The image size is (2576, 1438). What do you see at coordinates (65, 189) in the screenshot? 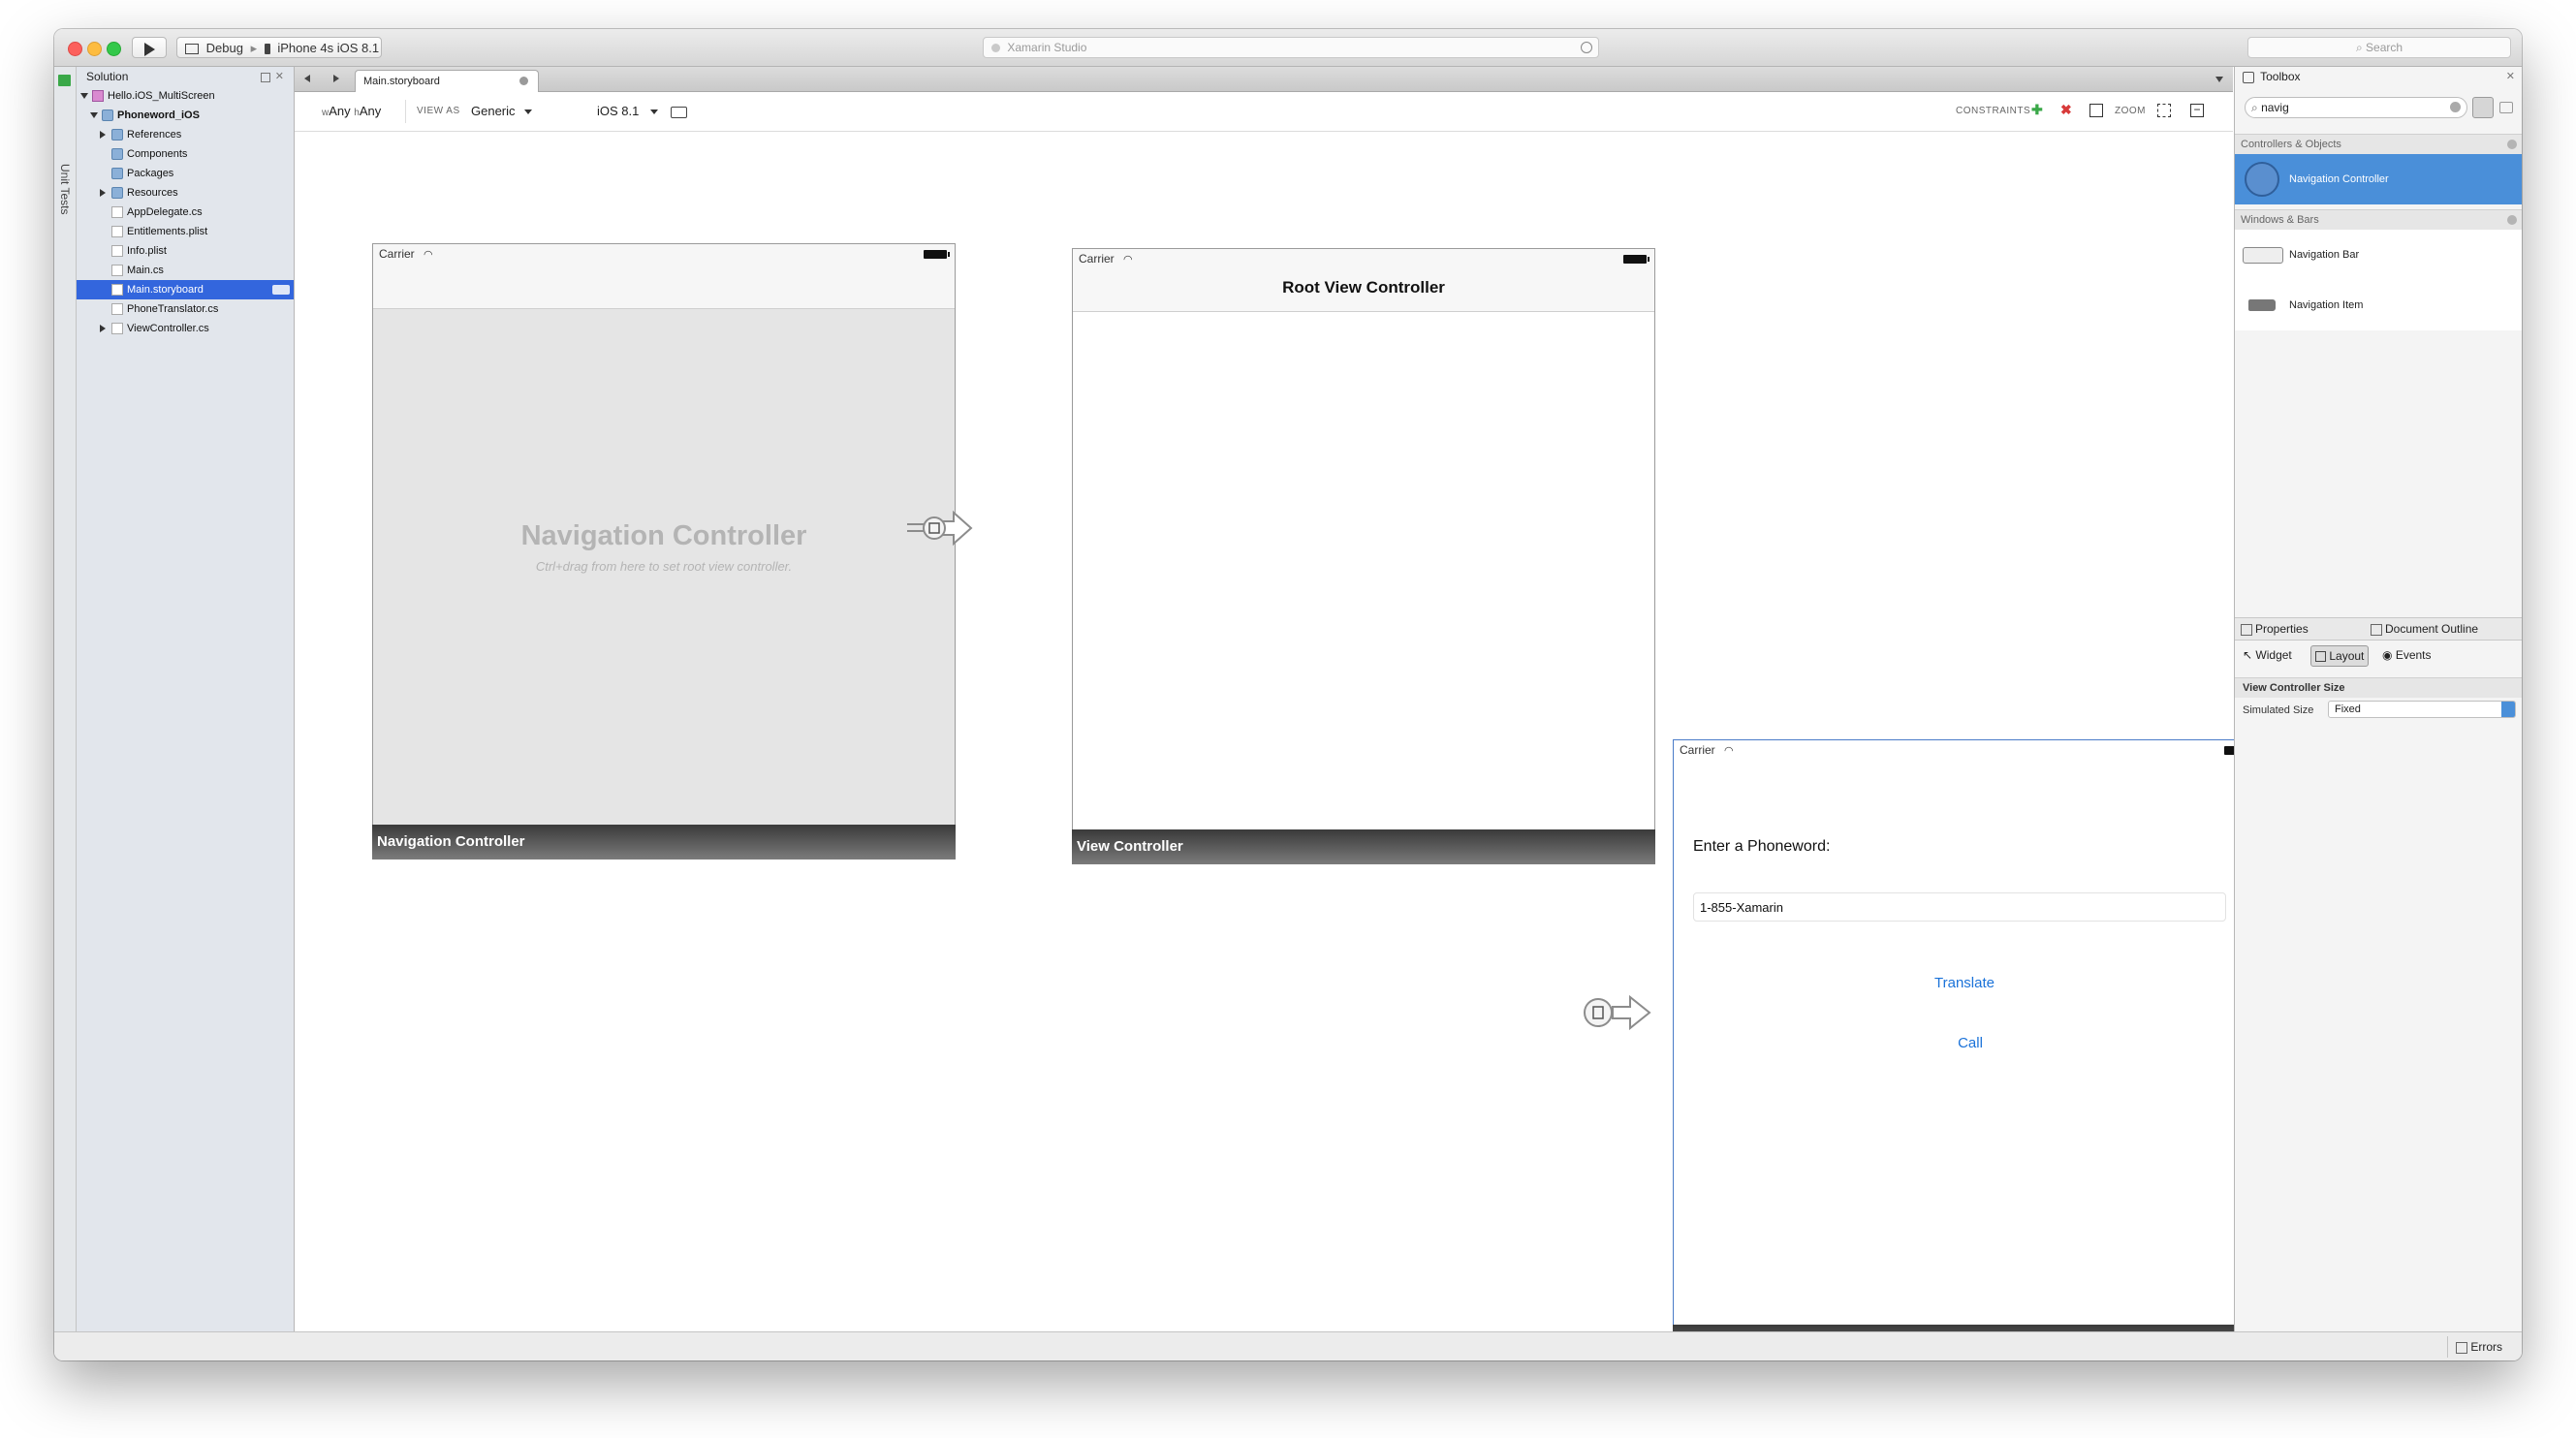
I see `unit-tests-tab: Unit Tests` at bounding box center [65, 189].